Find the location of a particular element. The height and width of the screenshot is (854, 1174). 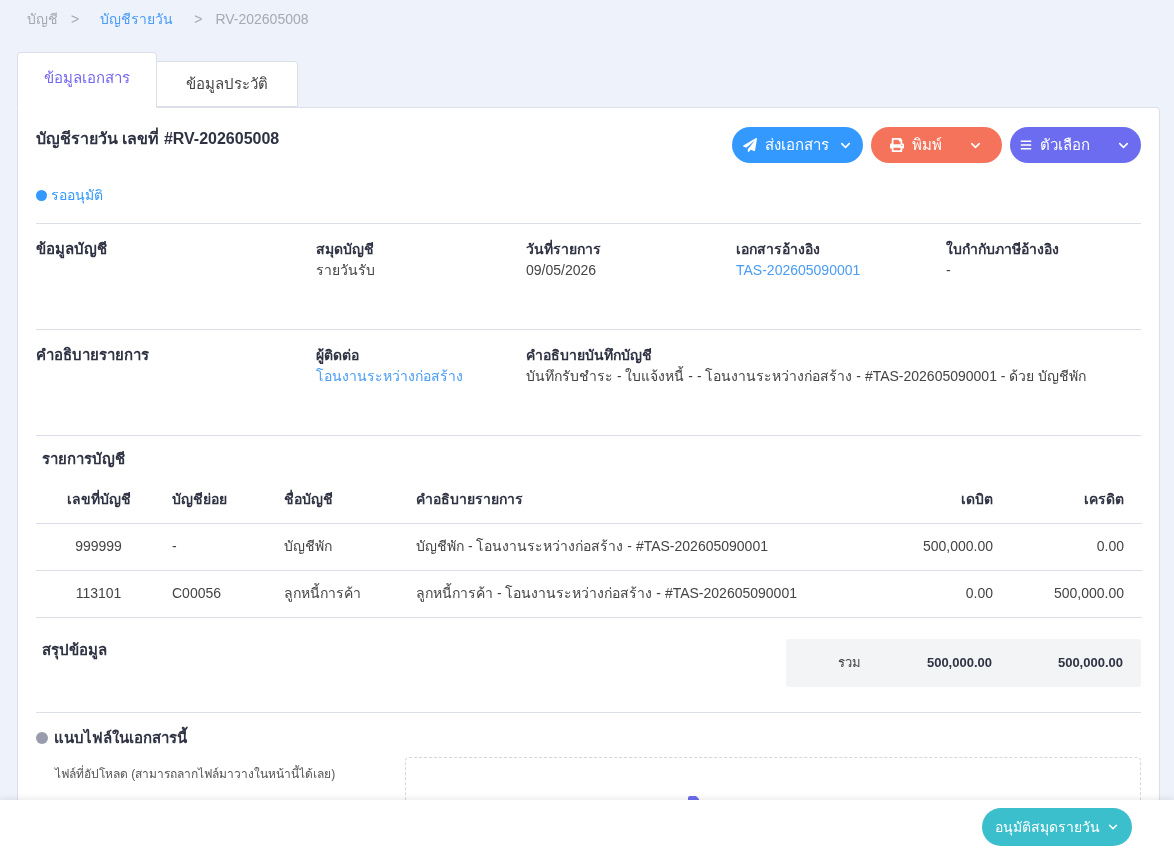

menu-icon is located at coordinates (1026, 145).